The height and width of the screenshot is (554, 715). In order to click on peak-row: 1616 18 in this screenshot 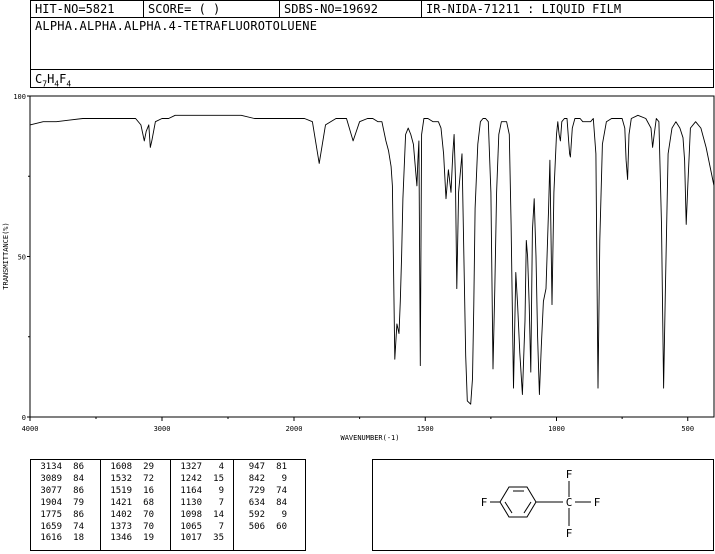, I will do `click(59, 539)`.